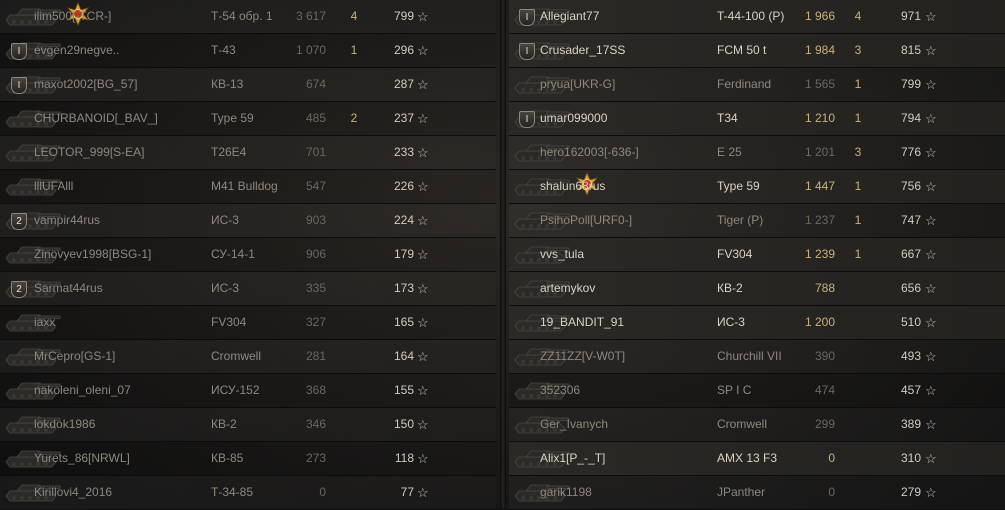  Describe the element at coordinates (620, 186) in the screenshot. I see `player-name: shalun68rus` at that location.